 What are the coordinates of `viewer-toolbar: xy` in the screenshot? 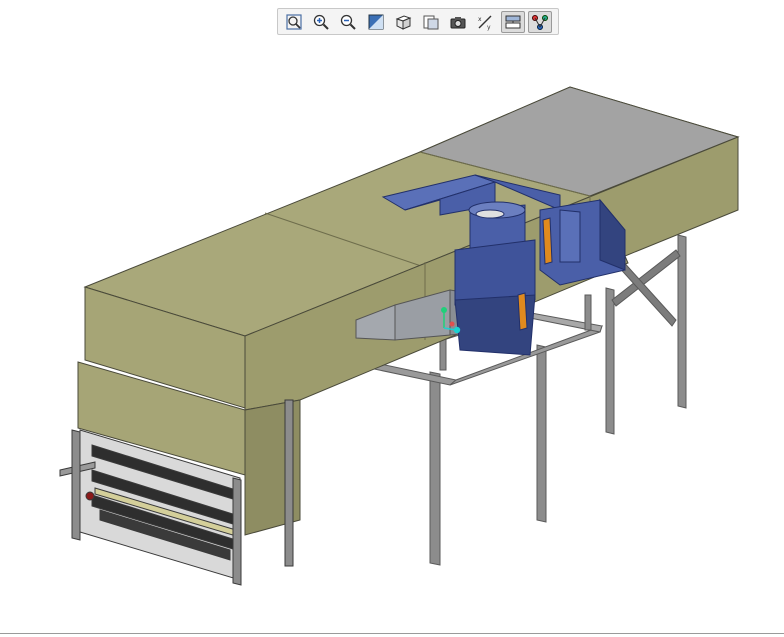 It's located at (418, 21).